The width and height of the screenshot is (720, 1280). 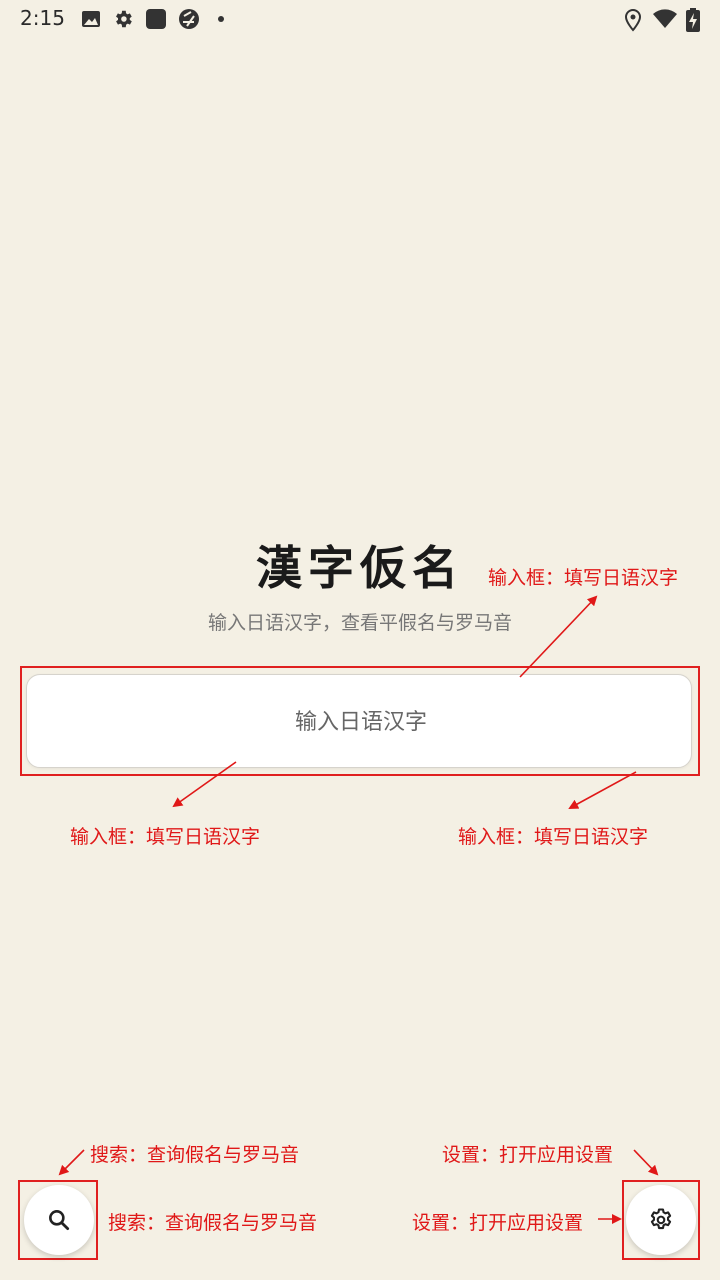 I want to click on battery-charging-icon, so click(x=693, y=20).